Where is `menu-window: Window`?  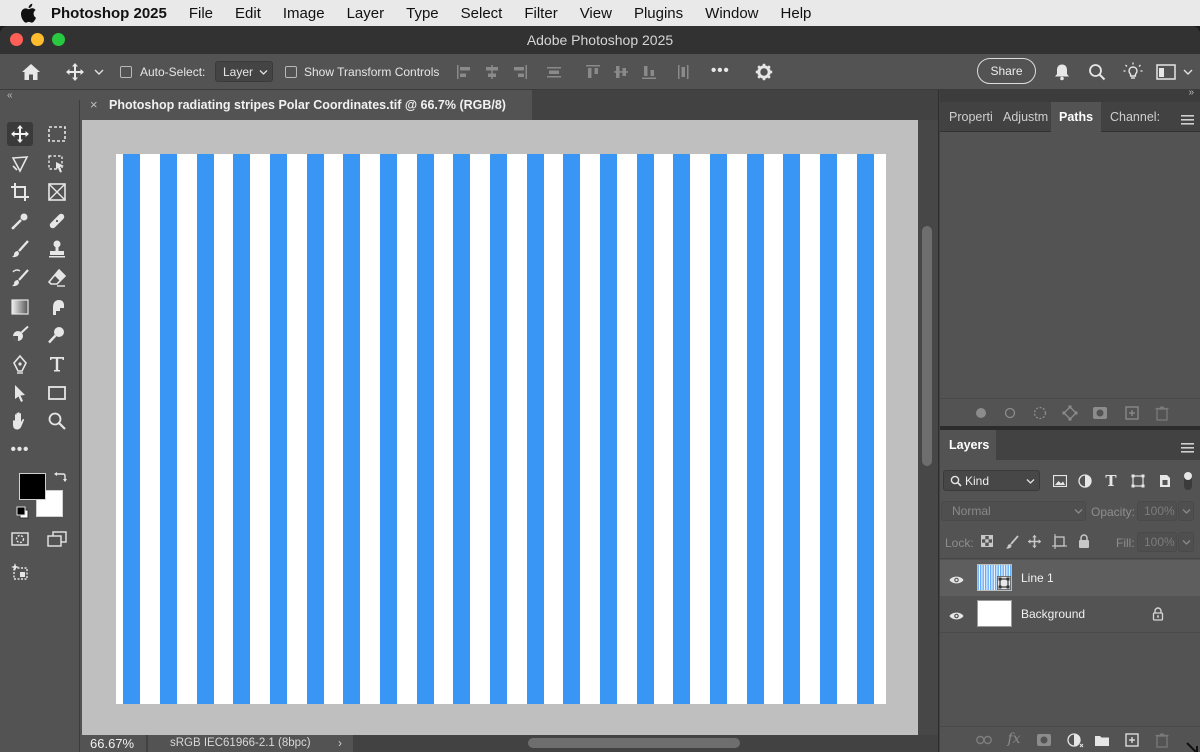
menu-window: Window is located at coordinates (731, 13).